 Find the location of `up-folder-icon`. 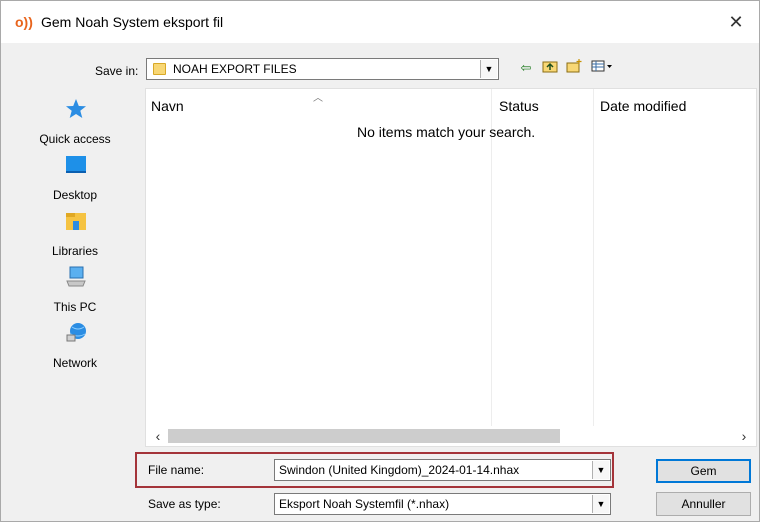

up-folder-icon is located at coordinates (550, 68).